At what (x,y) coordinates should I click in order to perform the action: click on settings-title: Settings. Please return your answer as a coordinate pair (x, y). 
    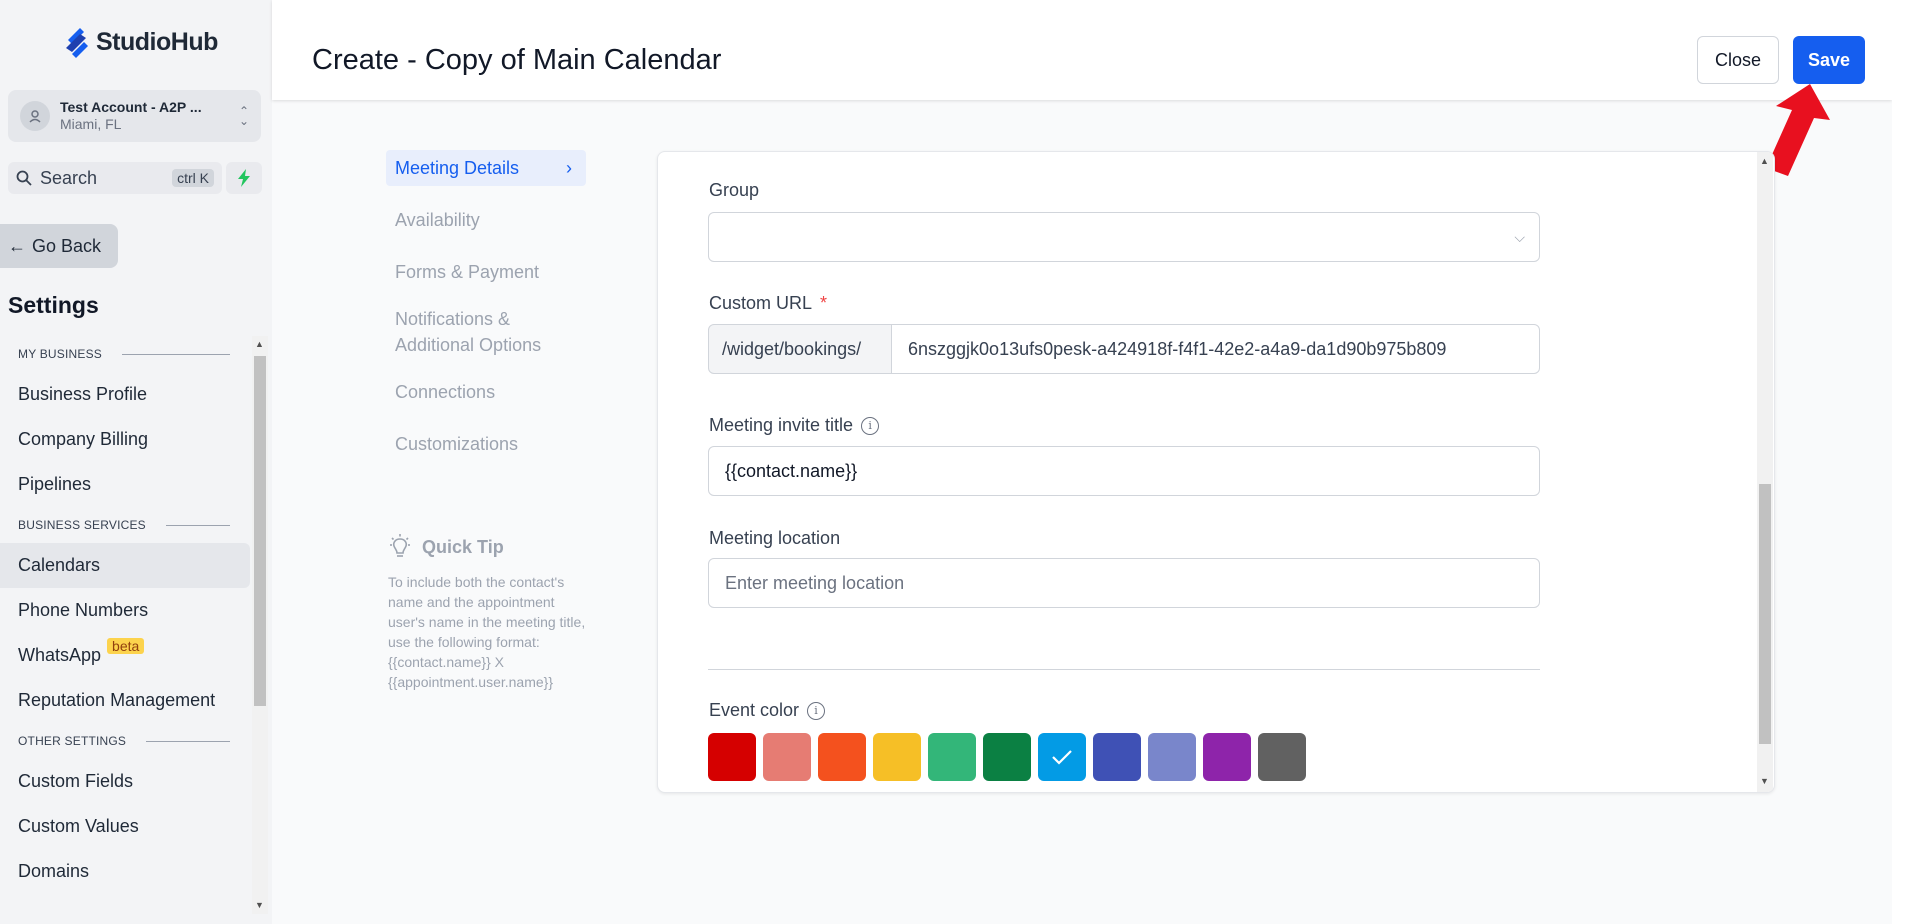
    Looking at the image, I should click on (53, 305).